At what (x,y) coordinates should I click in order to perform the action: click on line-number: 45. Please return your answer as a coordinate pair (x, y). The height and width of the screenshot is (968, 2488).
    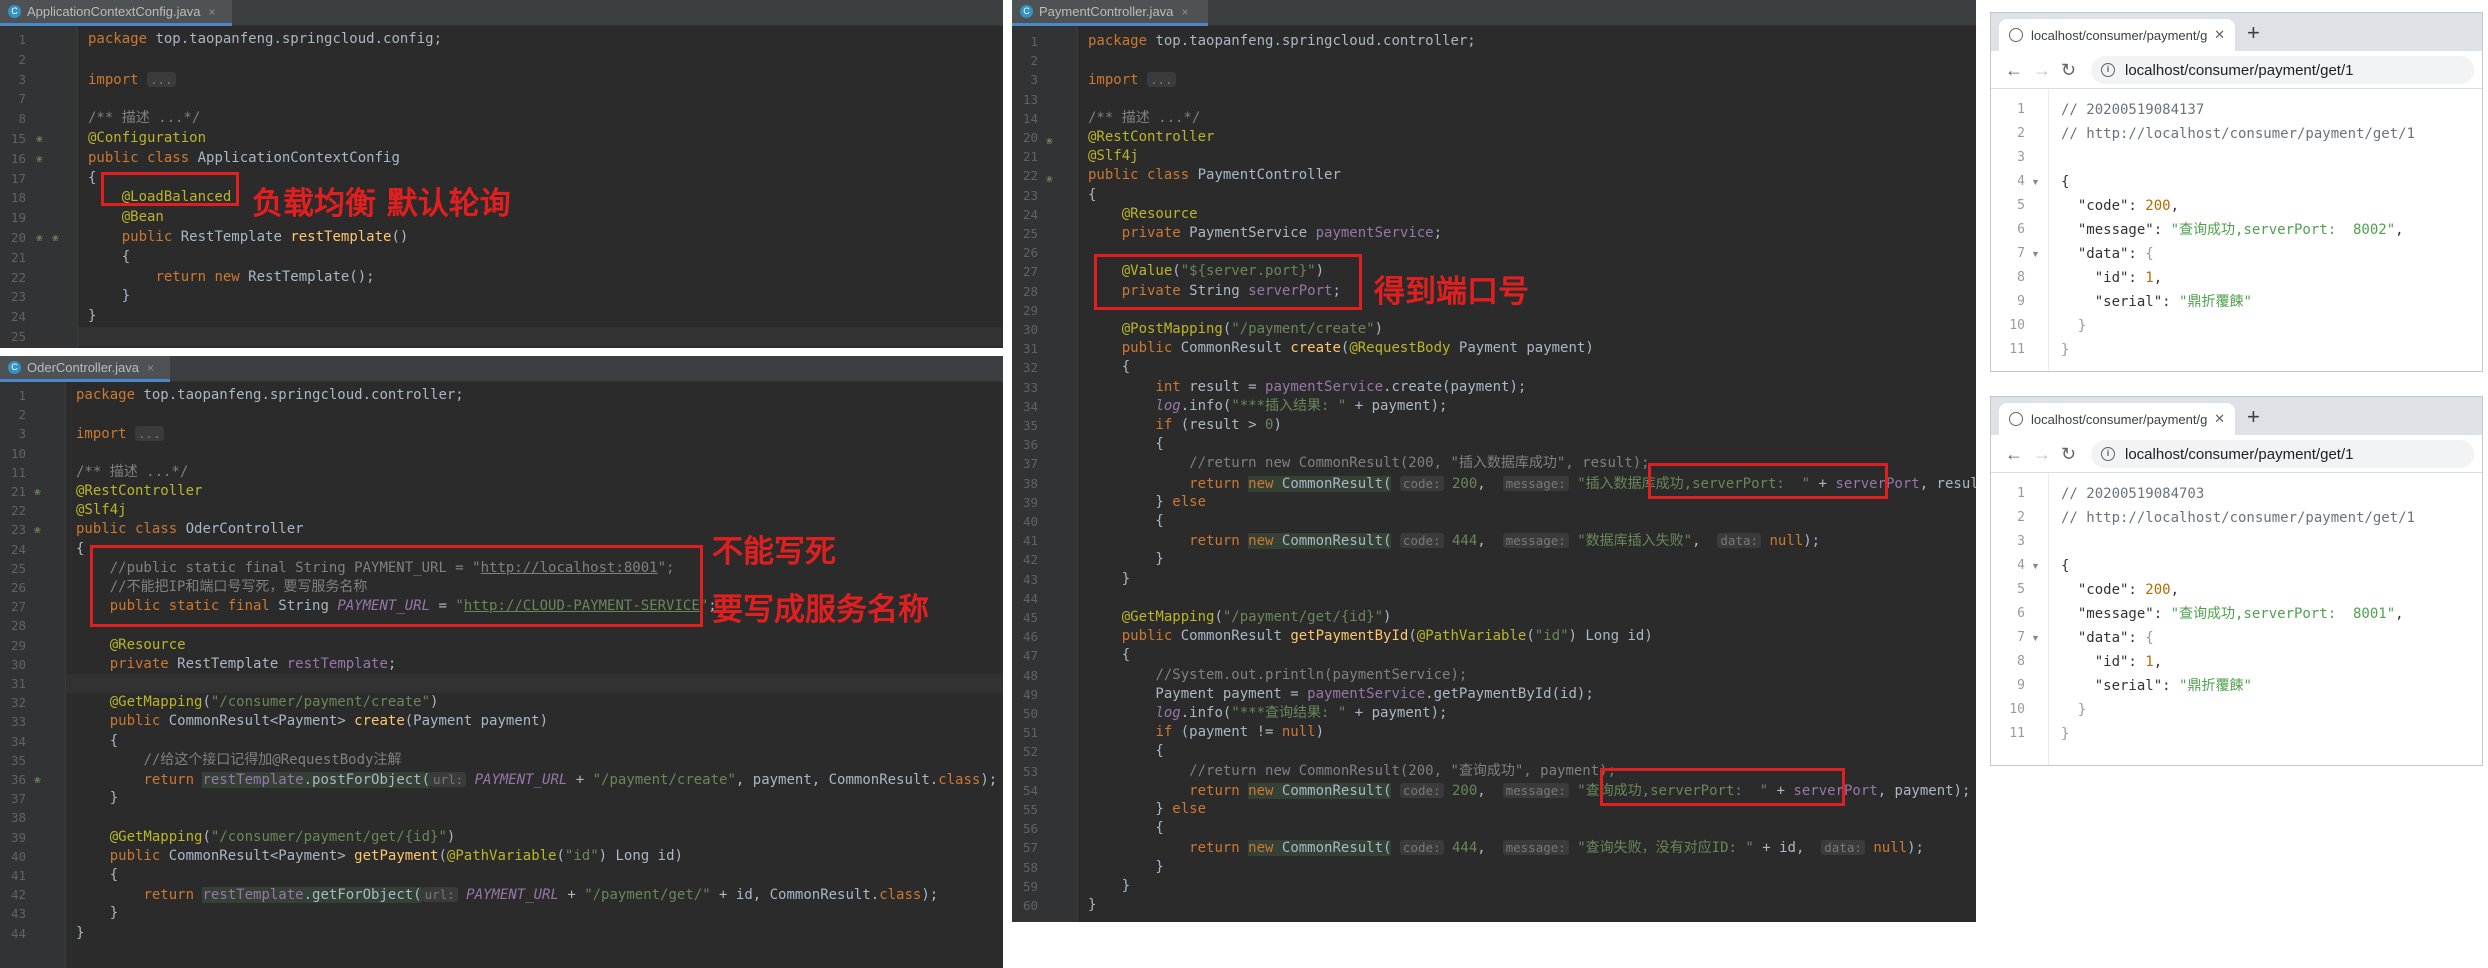
    Looking at the image, I should click on (1030, 617).